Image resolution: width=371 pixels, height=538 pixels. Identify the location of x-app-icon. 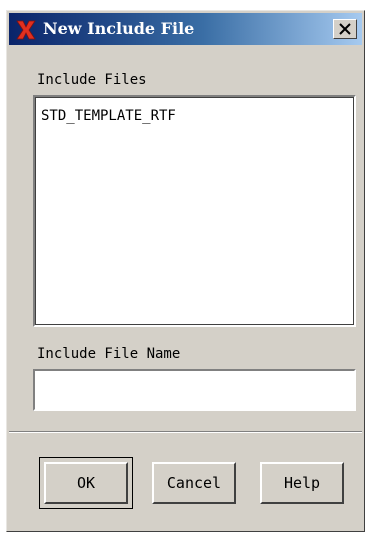
(26, 30).